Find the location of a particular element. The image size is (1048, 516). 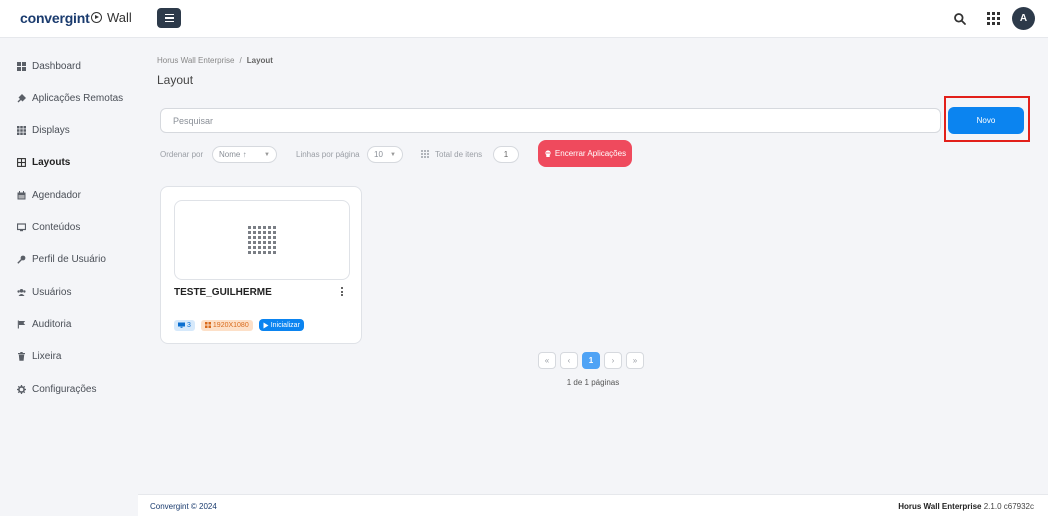

sidebar-item-label: Layouts is located at coordinates (51, 162).